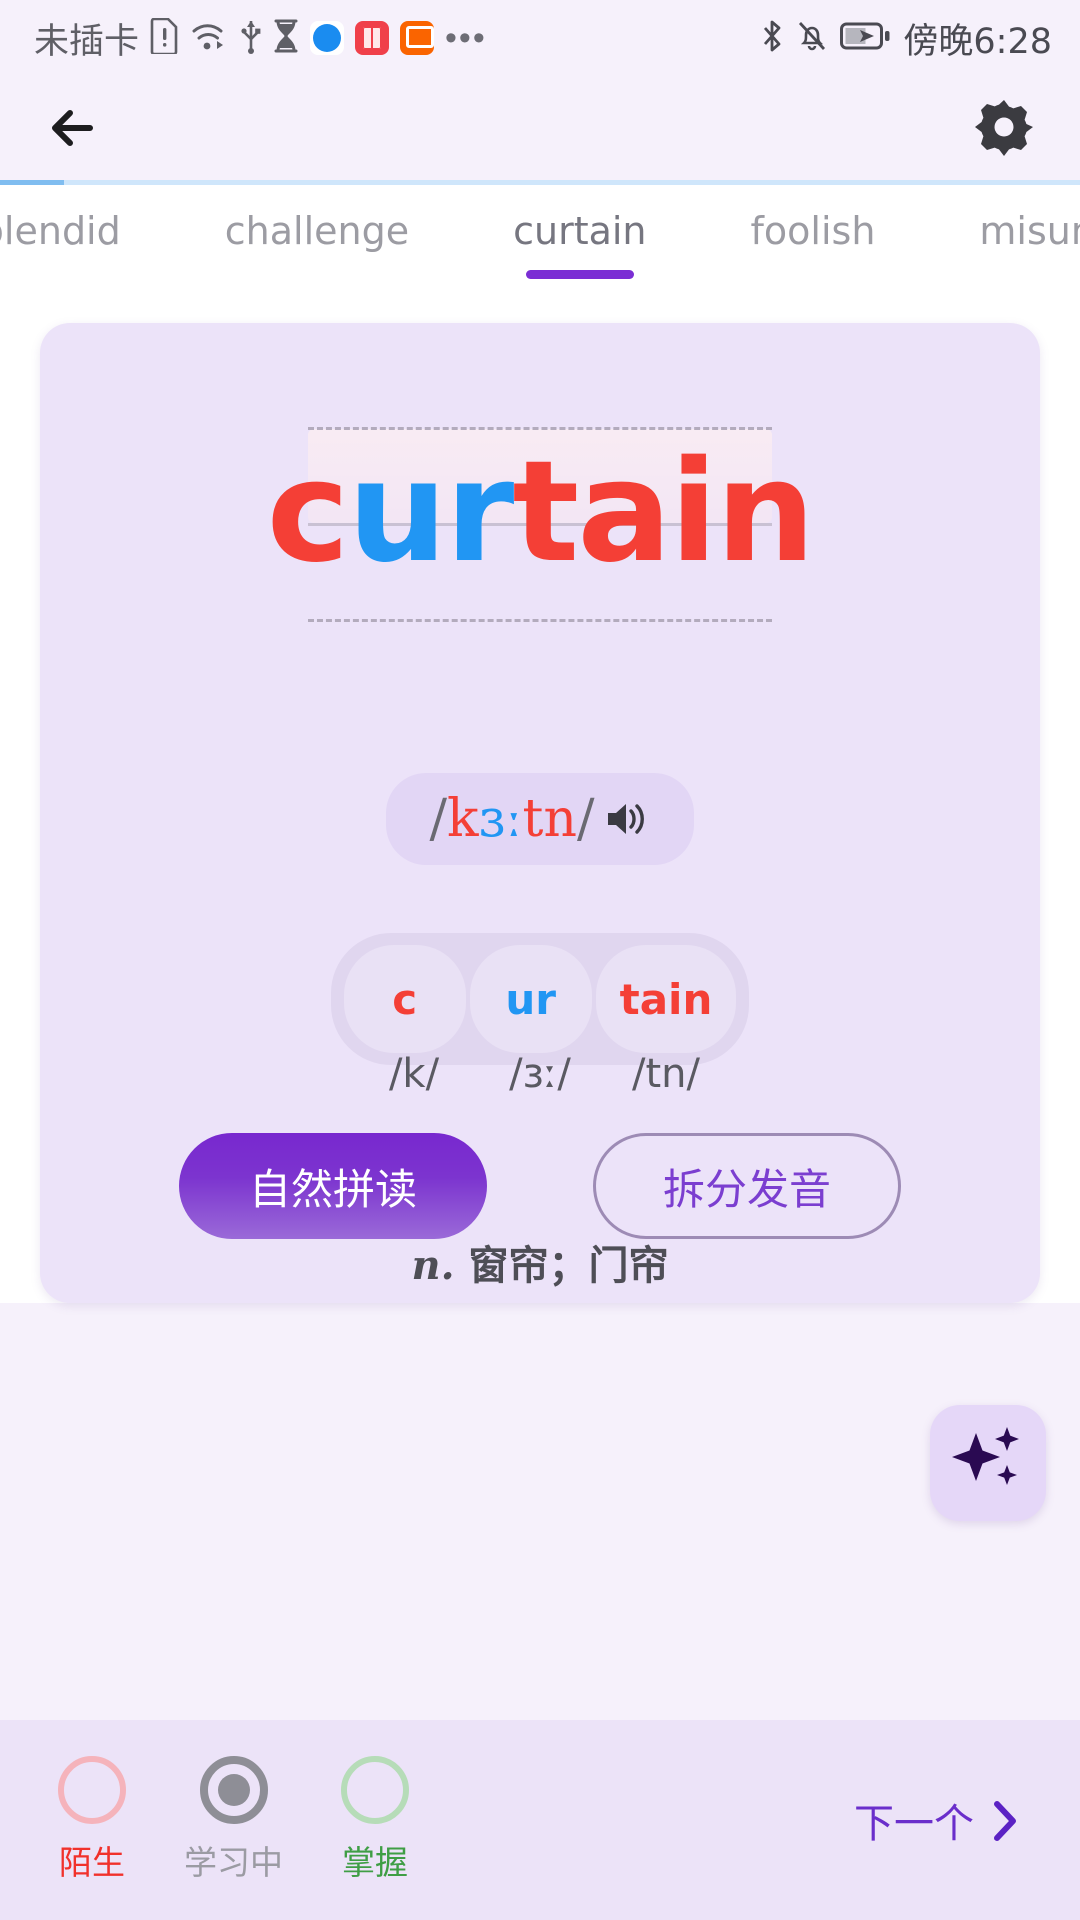 This screenshot has width=1080, height=1920. What do you see at coordinates (417, 38) in the screenshot?
I see `kuaishou-app-icon` at bounding box center [417, 38].